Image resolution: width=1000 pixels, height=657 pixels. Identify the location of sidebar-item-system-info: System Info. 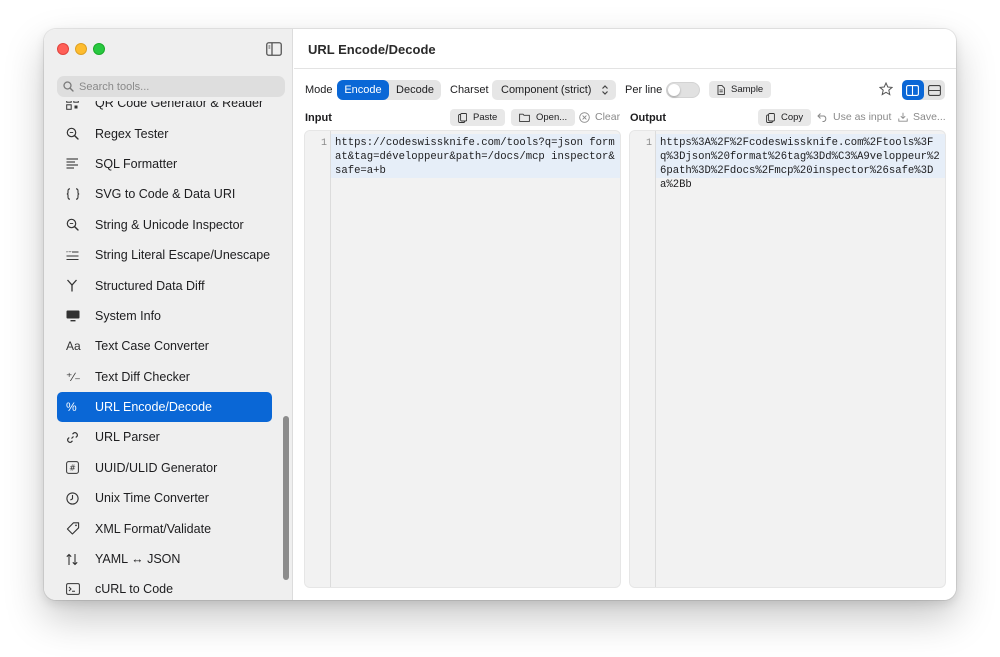
(164, 316).